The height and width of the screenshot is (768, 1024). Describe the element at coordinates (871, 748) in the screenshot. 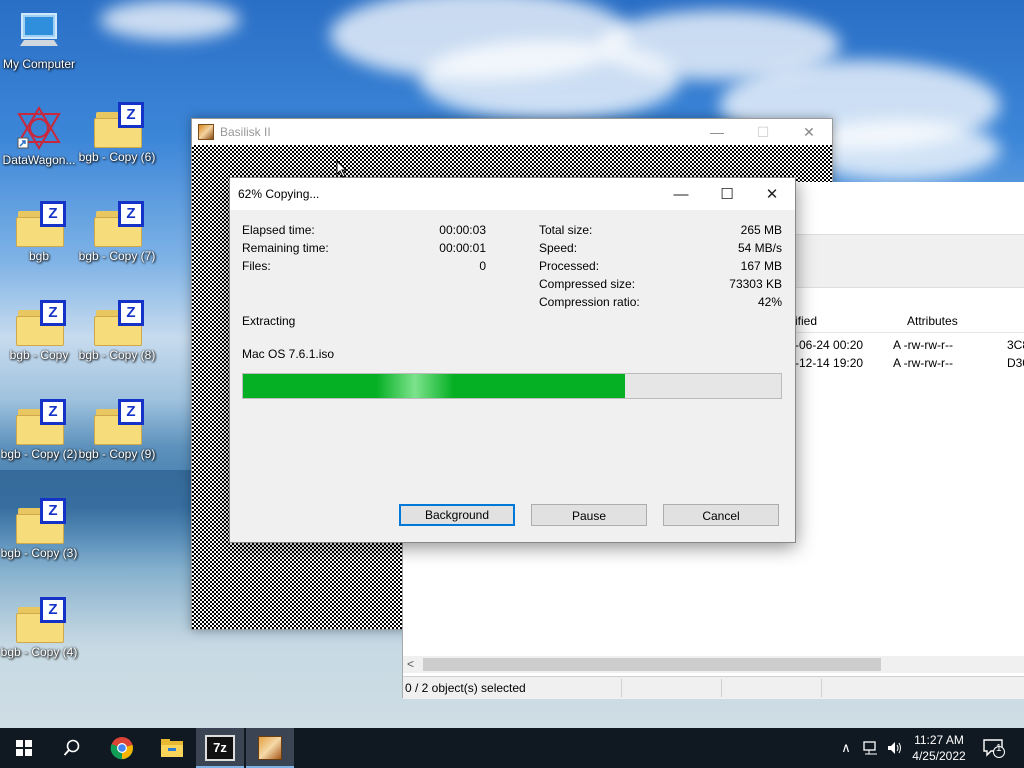

I see `network-icon` at that location.